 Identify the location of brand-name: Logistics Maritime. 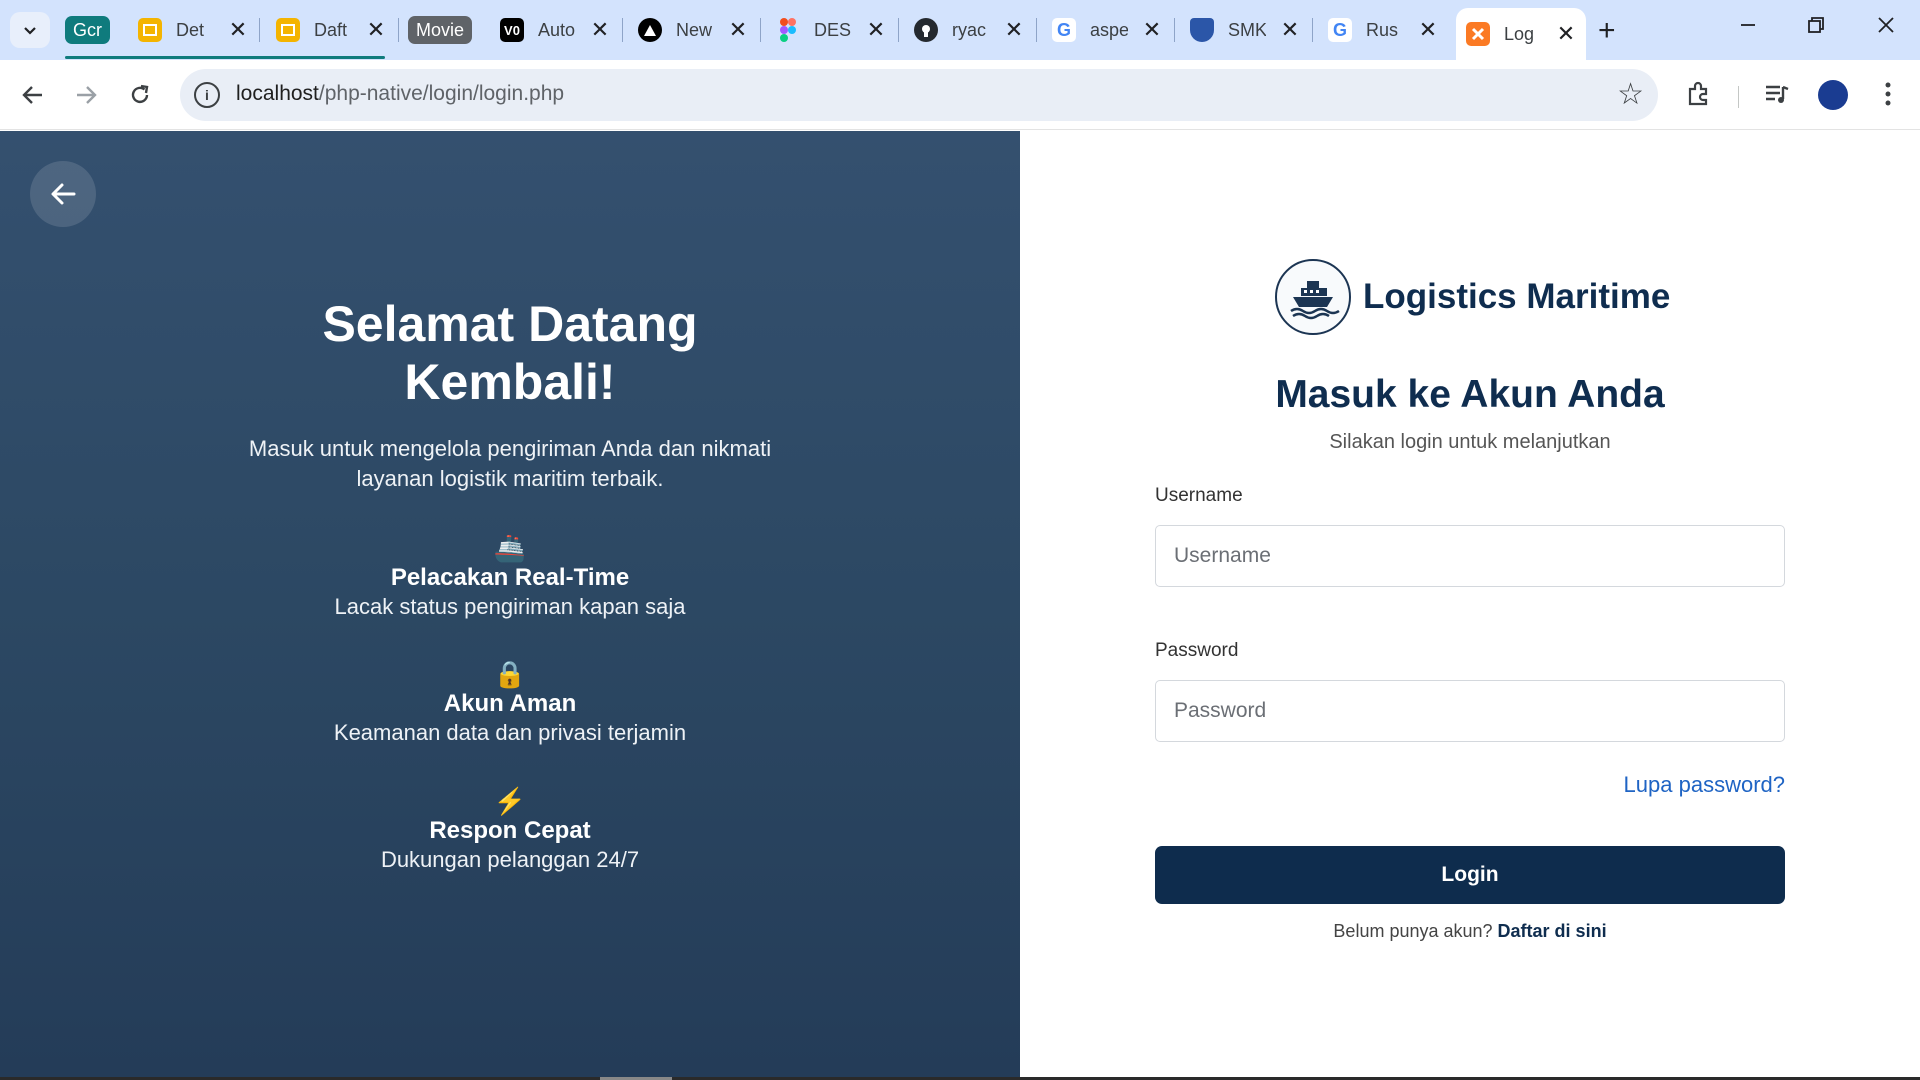
(1517, 296).